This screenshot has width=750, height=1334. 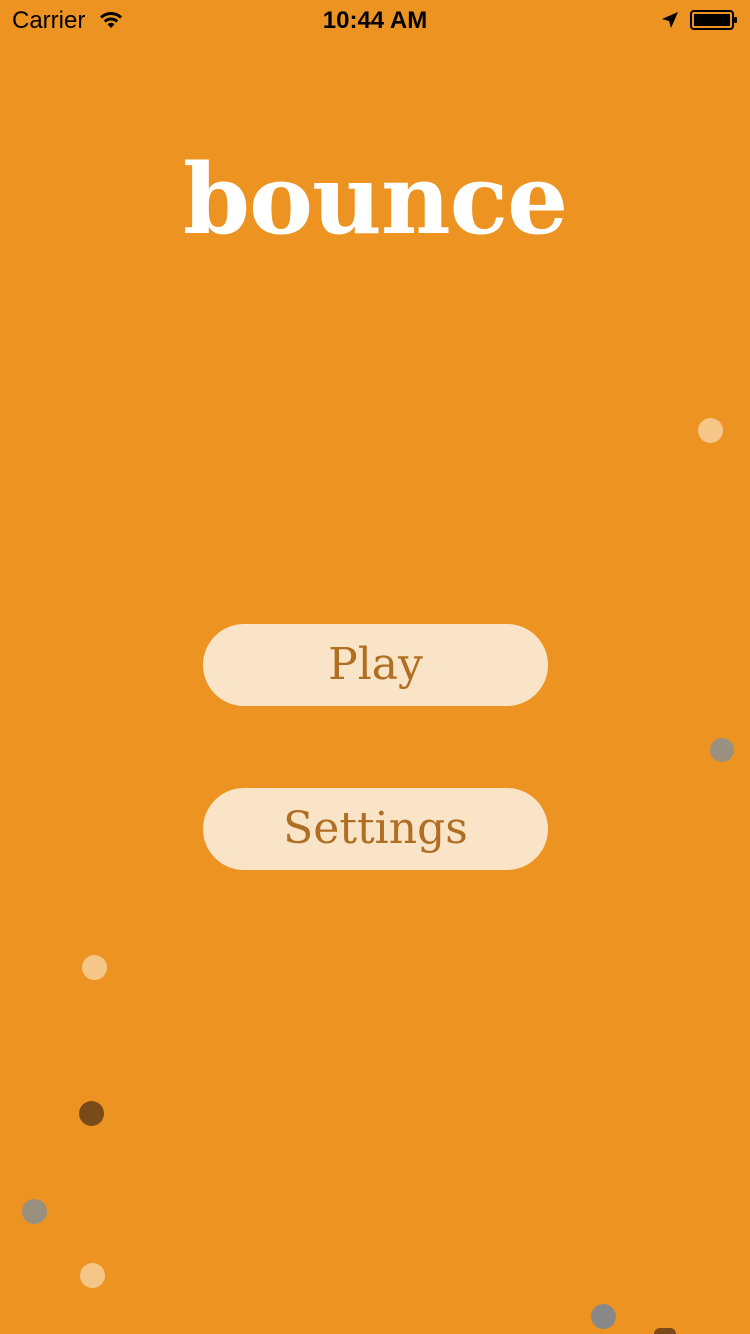 I want to click on settings-button: Settings, so click(x=375, y=829).